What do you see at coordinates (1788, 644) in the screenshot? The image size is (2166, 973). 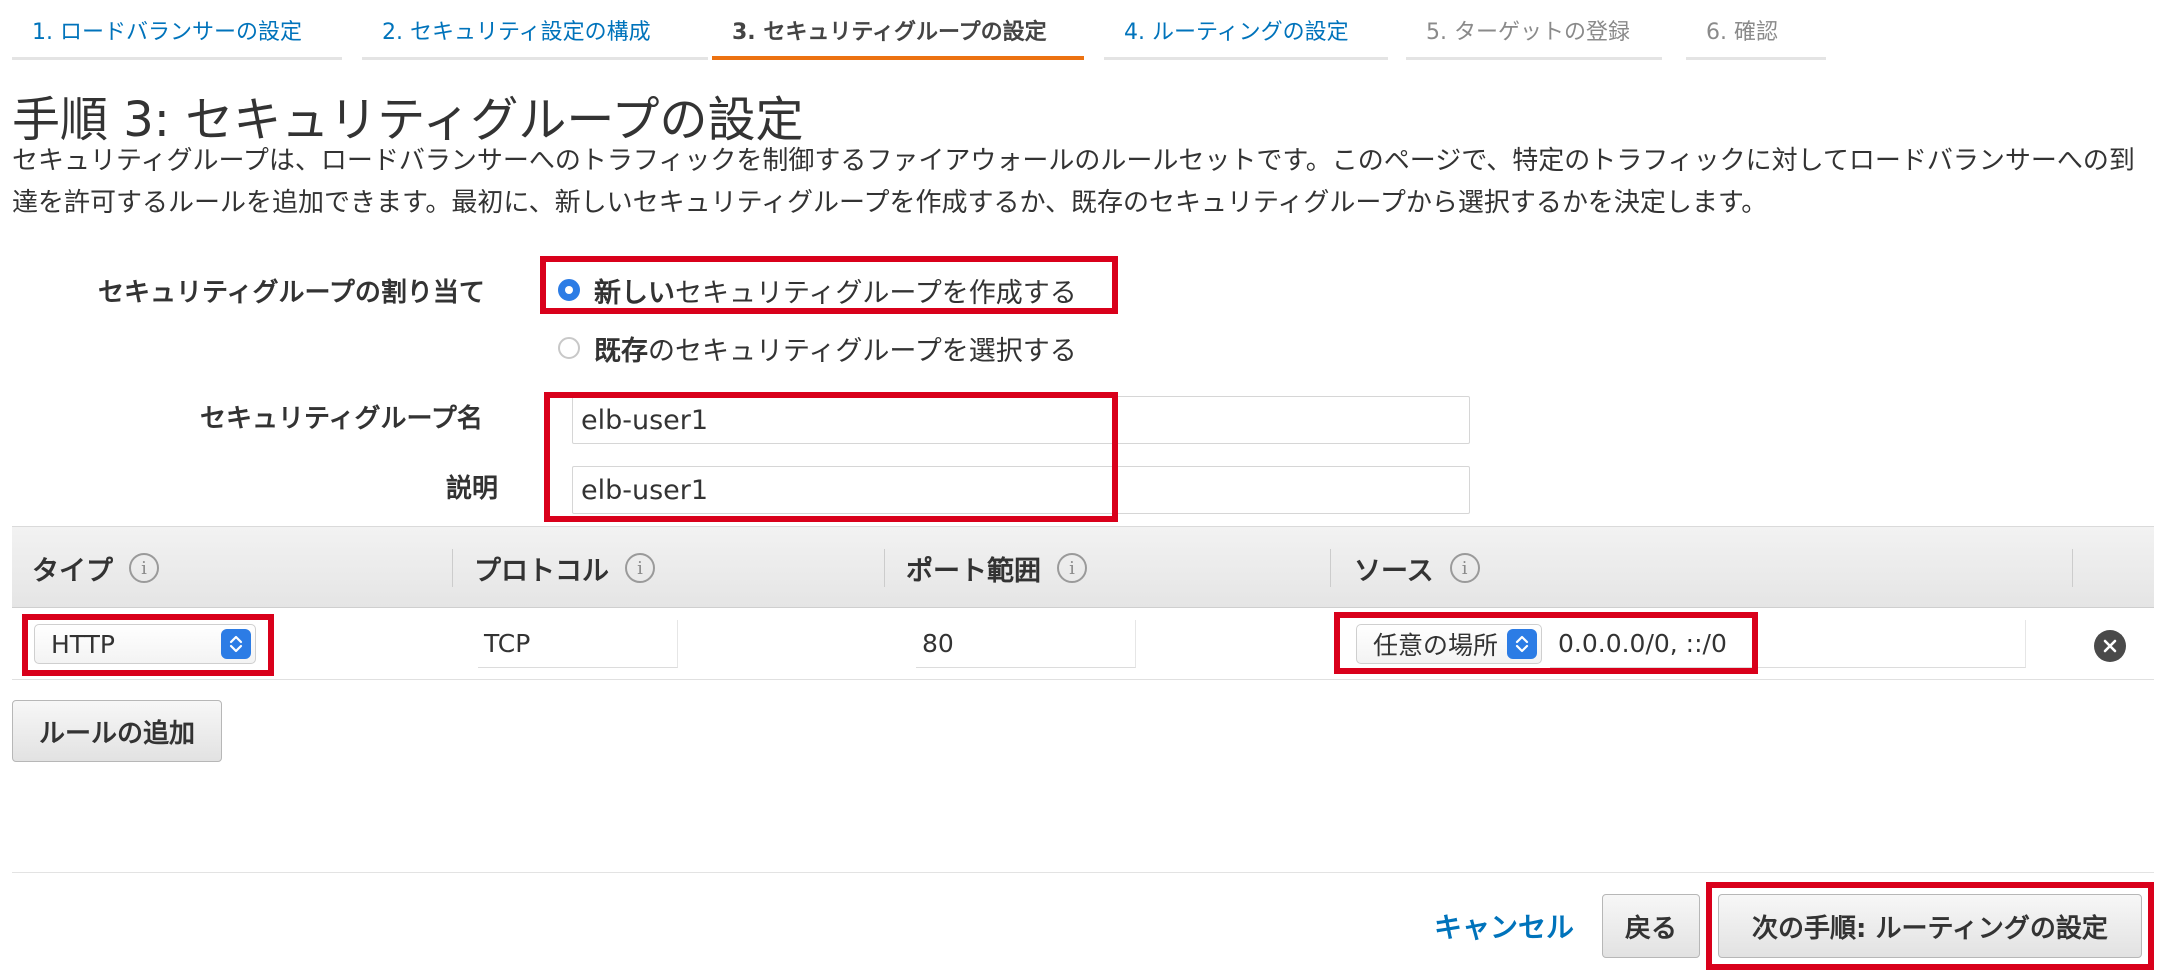 I see `source-cidr-field: 0.0.0.0/0, ::/0` at bounding box center [1788, 644].